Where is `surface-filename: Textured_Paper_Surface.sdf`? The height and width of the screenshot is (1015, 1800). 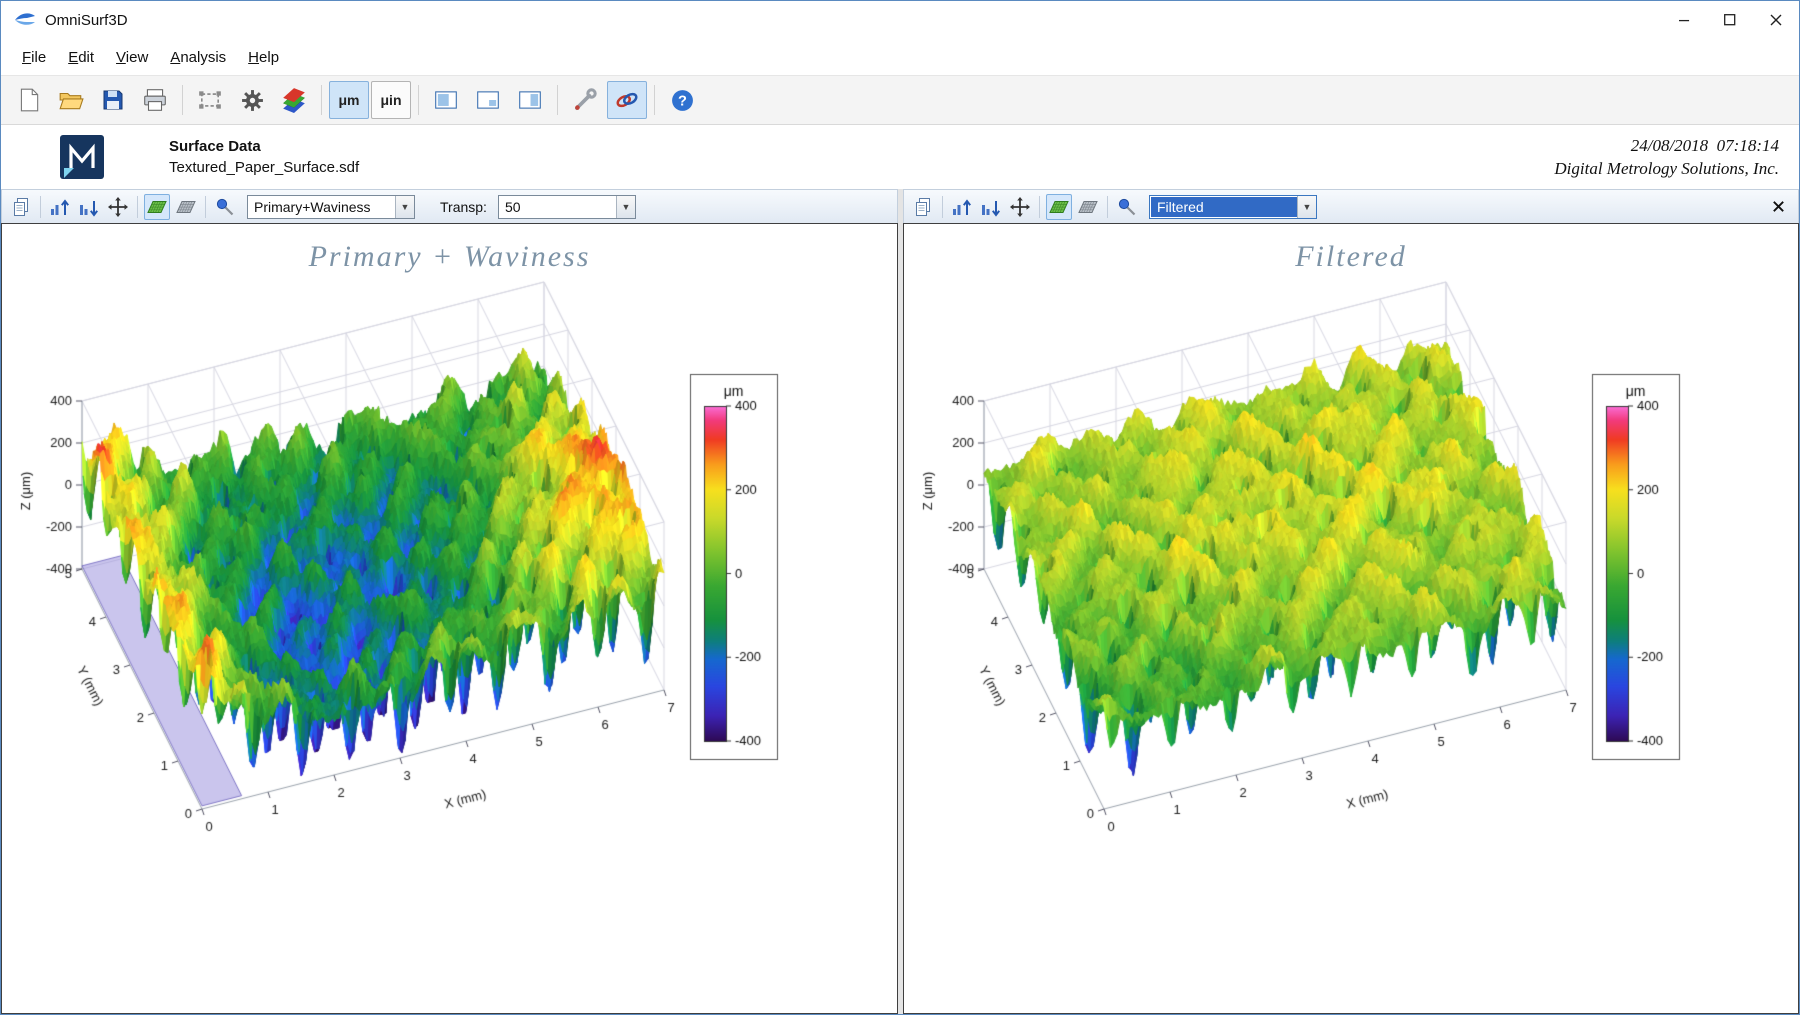
surface-filename: Textured_Paper_Surface.sdf is located at coordinates (264, 167).